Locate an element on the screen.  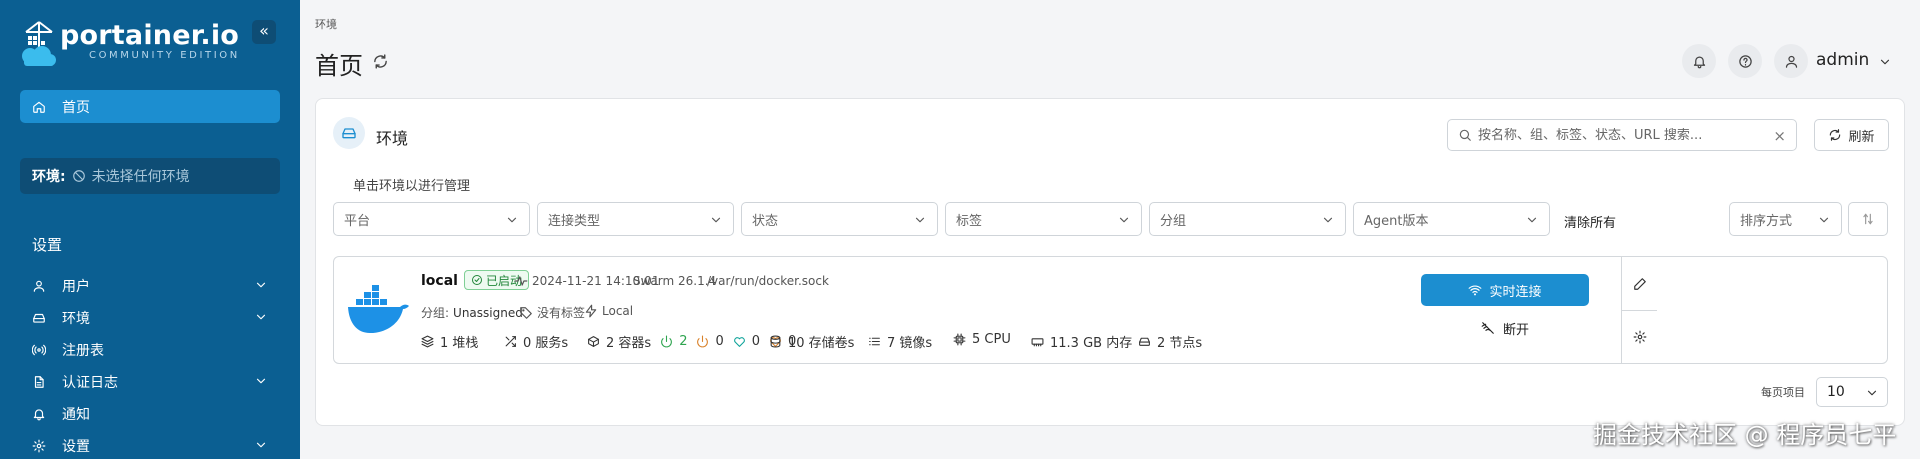
sidebar-item-auth-logs: 认证日志 is located at coordinates (150, 382).